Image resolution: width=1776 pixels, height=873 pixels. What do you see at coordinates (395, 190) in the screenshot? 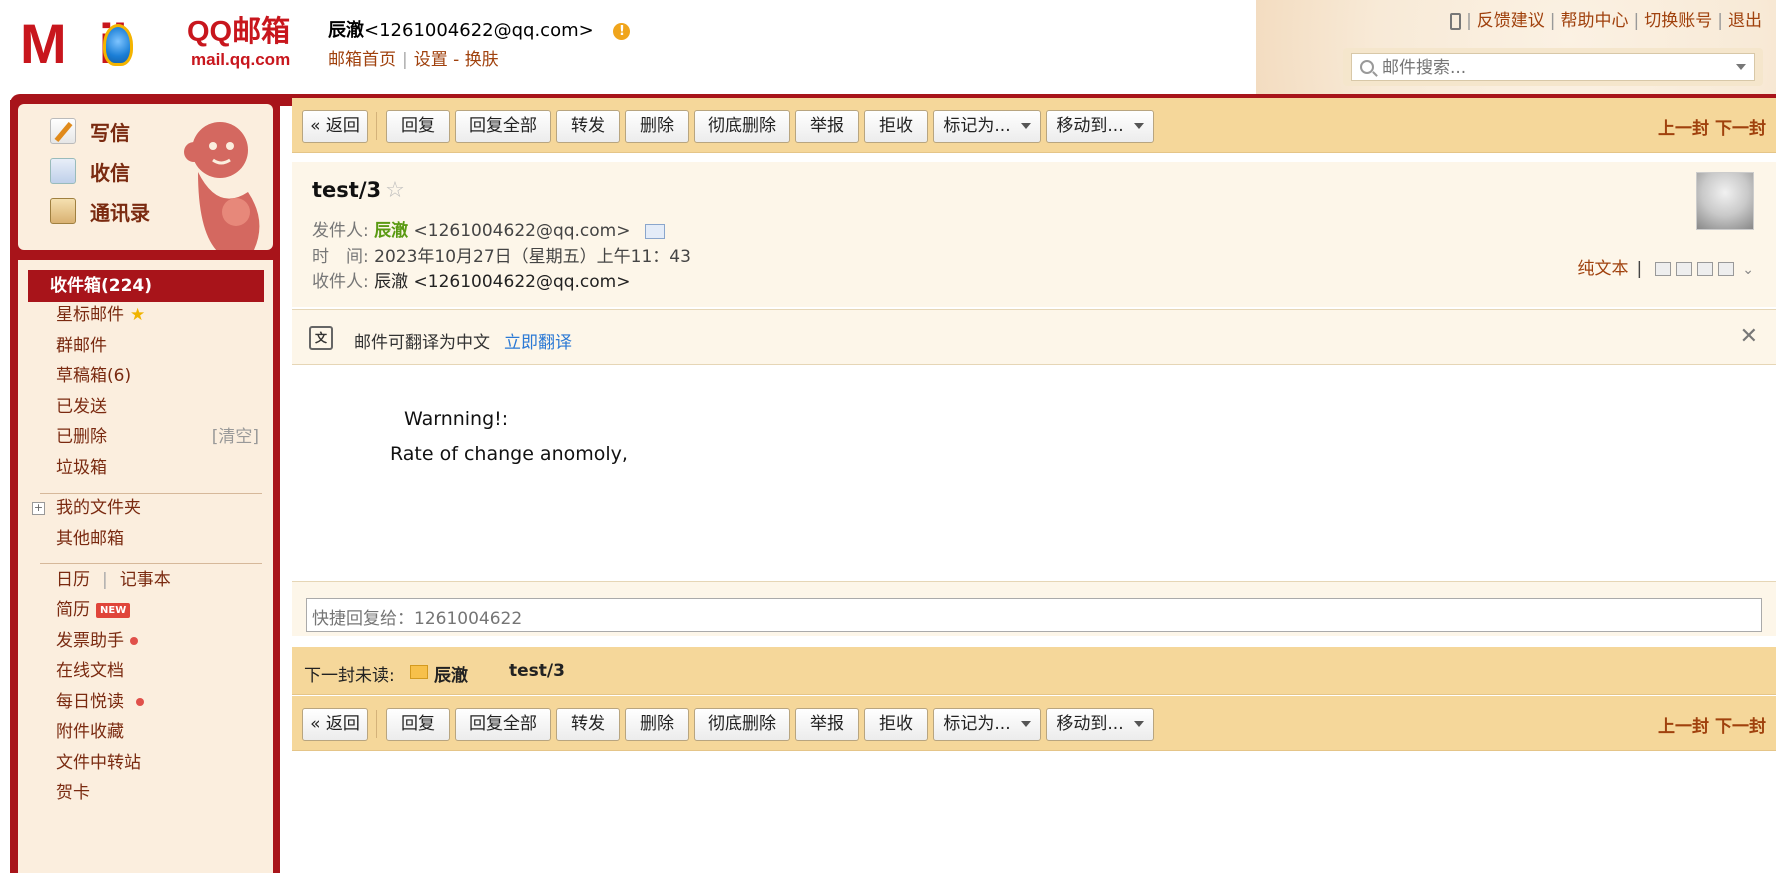
I see `star-toggle-icon: ☆` at bounding box center [395, 190].